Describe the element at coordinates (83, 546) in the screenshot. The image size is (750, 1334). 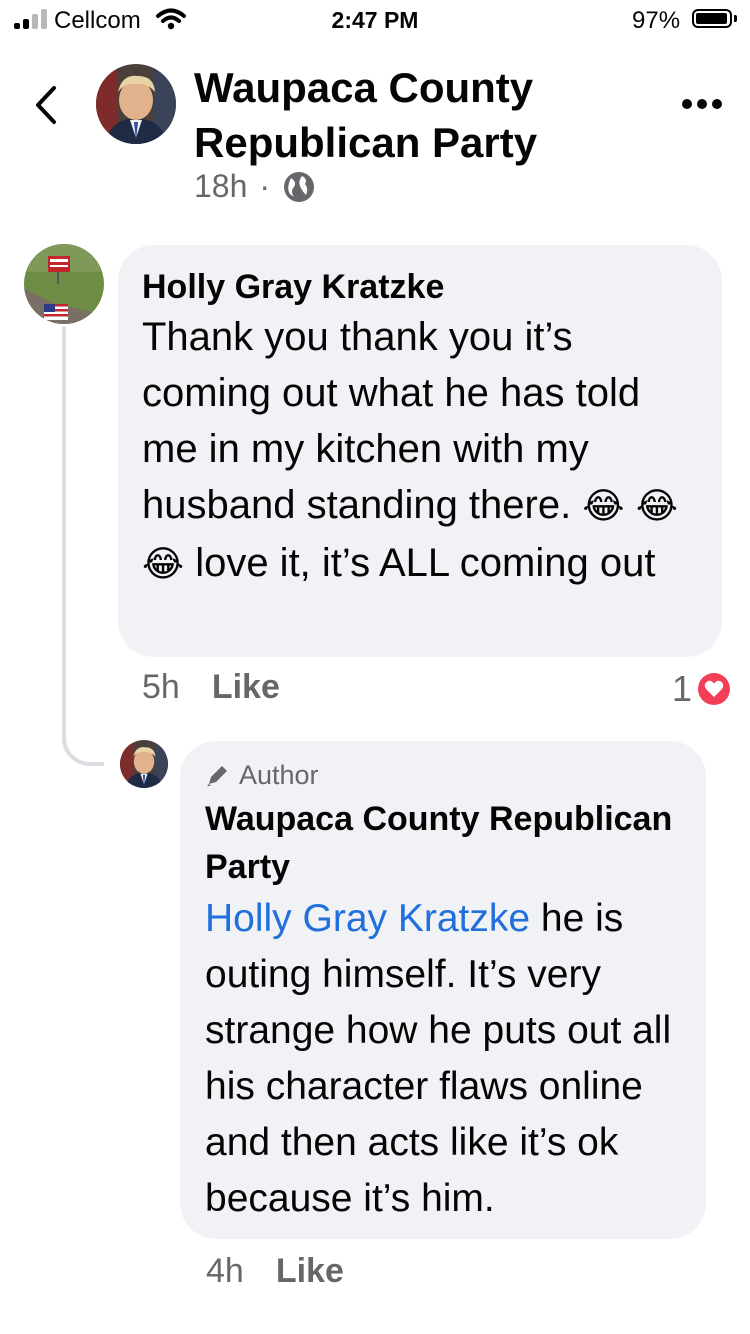
I see `reply-thread-line` at that location.